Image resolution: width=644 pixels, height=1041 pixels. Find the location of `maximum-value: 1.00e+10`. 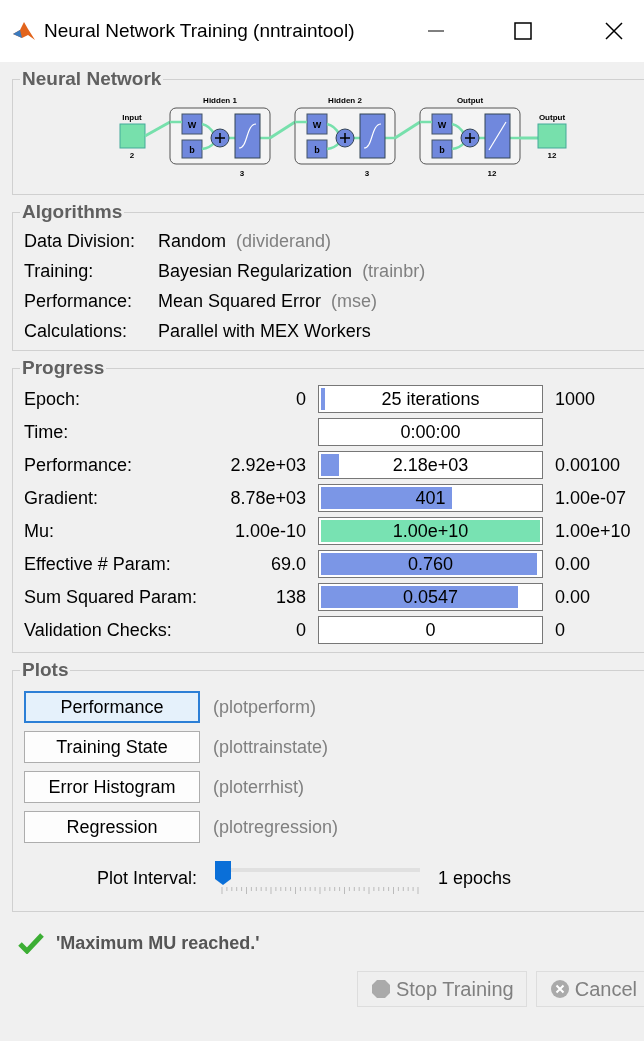

maximum-value: 1.00e+10 is located at coordinates (593, 531).